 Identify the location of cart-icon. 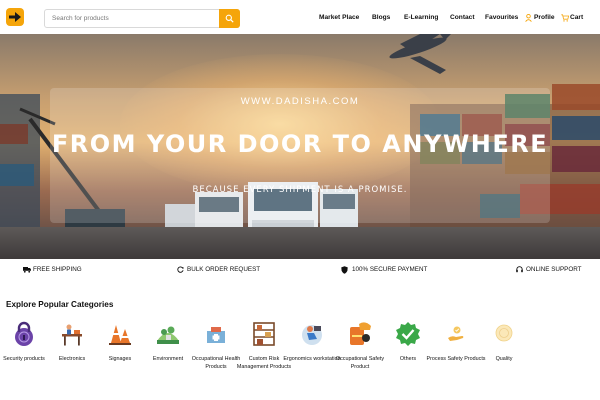
(565, 18).